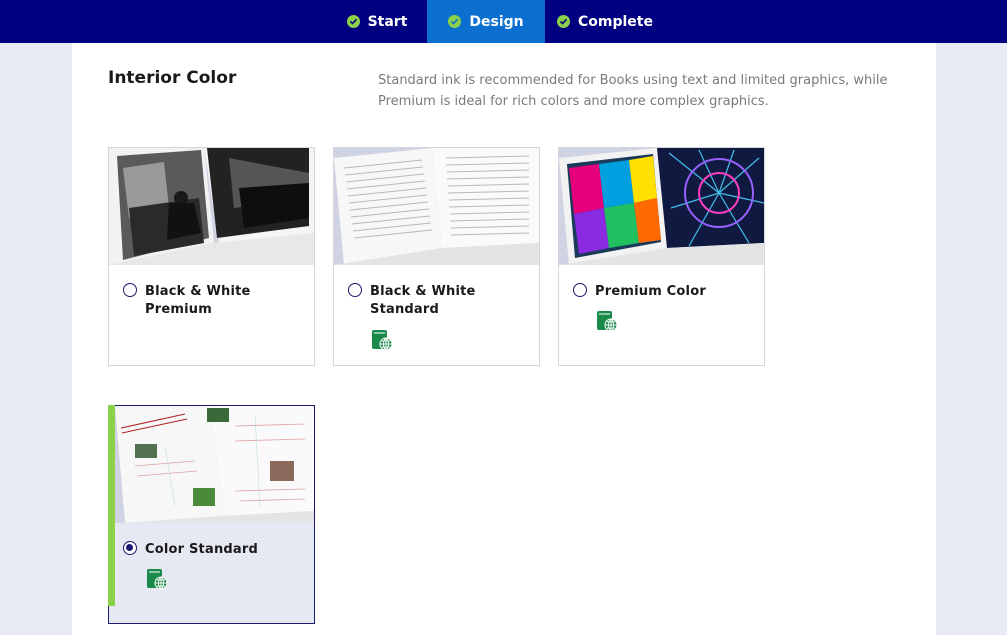  What do you see at coordinates (615, 21) in the screenshot?
I see `step-complete-label: Complete` at bounding box center [615, 21].